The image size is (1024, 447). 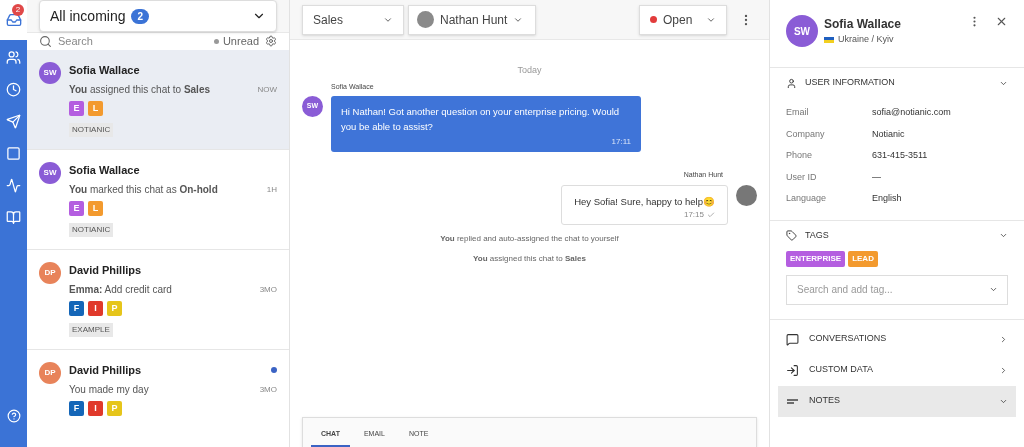 What do you see at coordinates (897, 401) in the screenshot?
I see `section-row: NOTES` at bounding box center [897, 401].